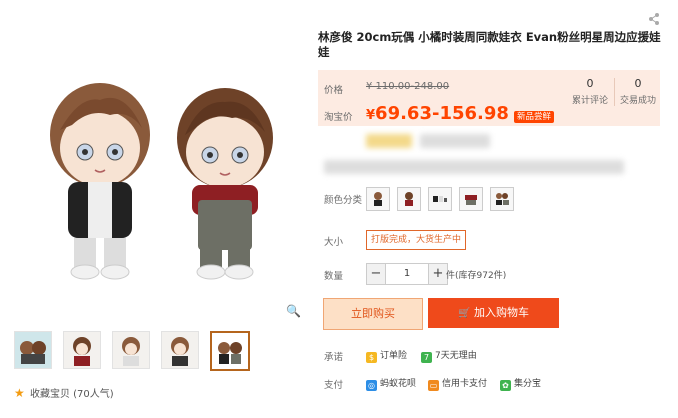 The image size is (678, 418). I want to click on thumbnail-strip, so click(132, 351).